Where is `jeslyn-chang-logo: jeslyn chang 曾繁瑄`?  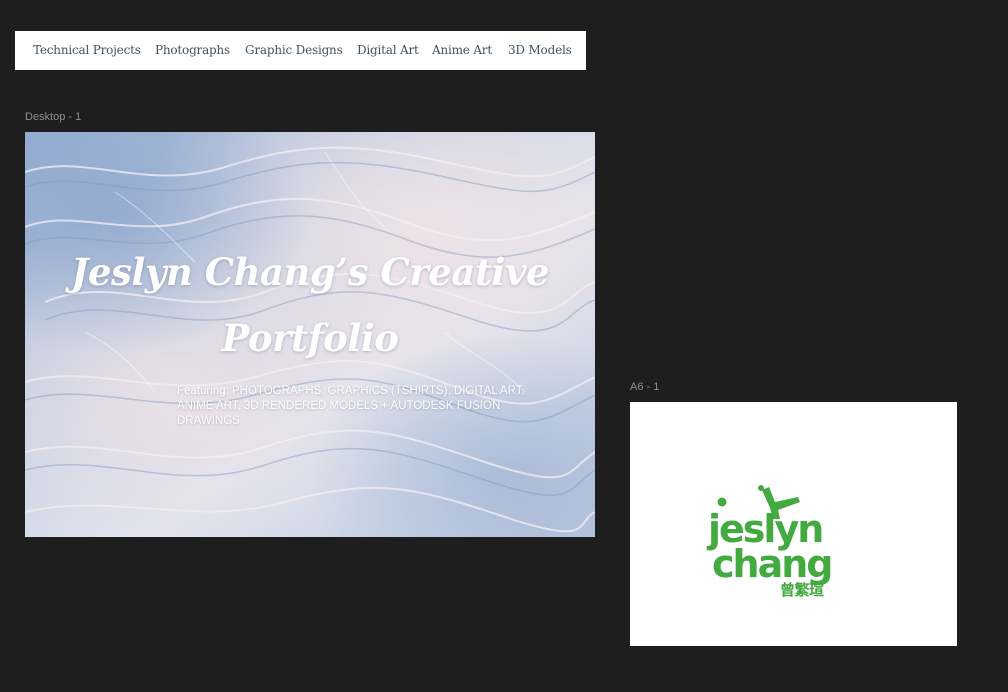 jeslyn-chang-logo: jeslyn chang 曾繁瑄 is located at coordinates (769, 542).